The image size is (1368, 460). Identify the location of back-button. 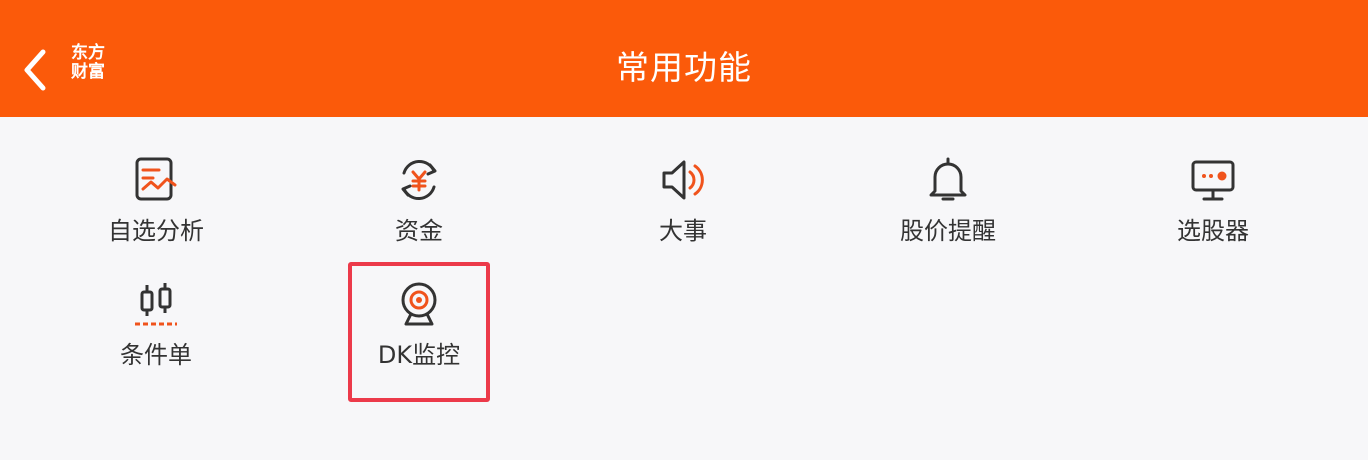
(36, 70).